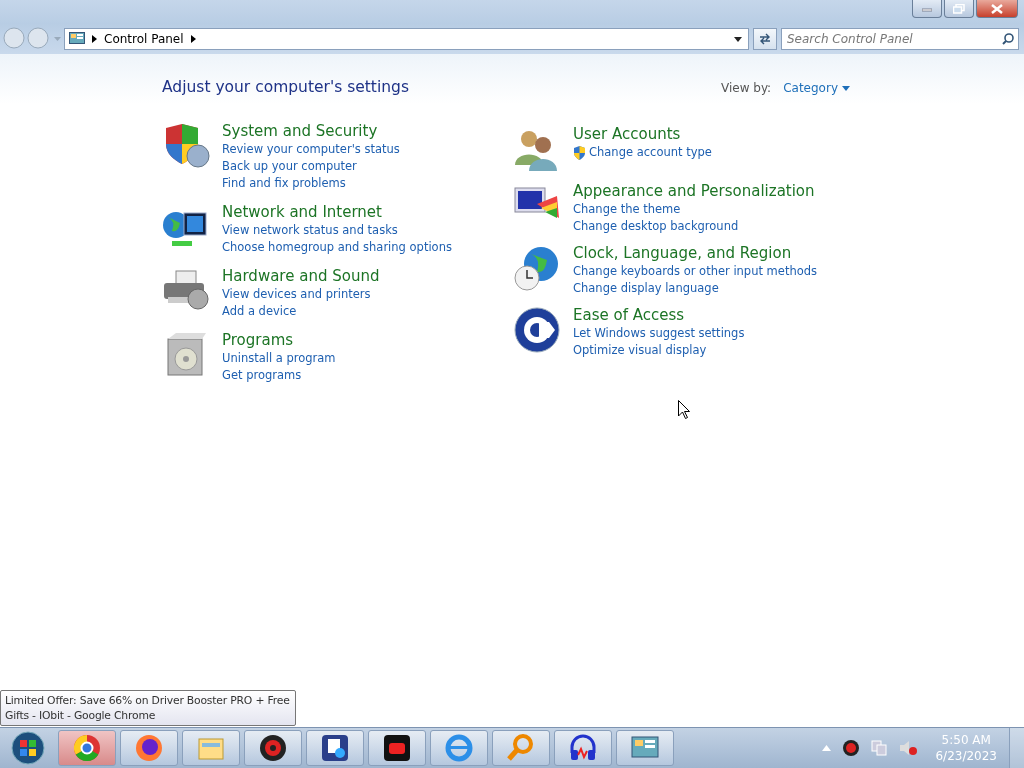  Describe the element at coordinates (537, 268) in the screenshot. I see `globe-clock-icon` at that location.